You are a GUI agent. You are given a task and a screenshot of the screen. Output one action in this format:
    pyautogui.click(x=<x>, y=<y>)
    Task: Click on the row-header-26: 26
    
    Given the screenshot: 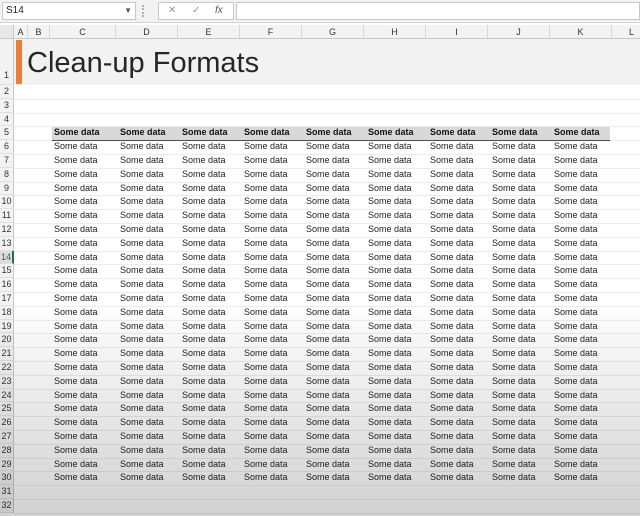 What is the action you would take?
    pyautogui.click(x=7, y=423)
    